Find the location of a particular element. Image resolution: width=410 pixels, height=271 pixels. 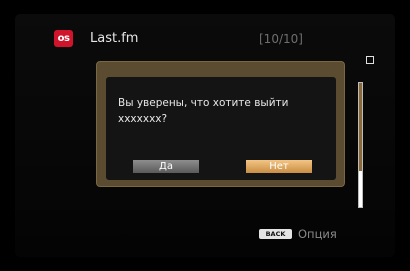

dialog-message: Вы уверены, что хотите выйти xxxxxxx? is located at coordinates (203, 111).